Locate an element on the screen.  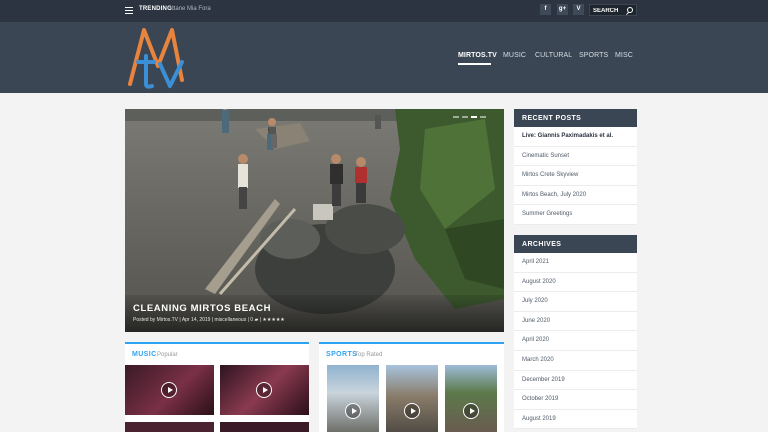
archive-link: July 2020 is located at coordinates (575, 302).